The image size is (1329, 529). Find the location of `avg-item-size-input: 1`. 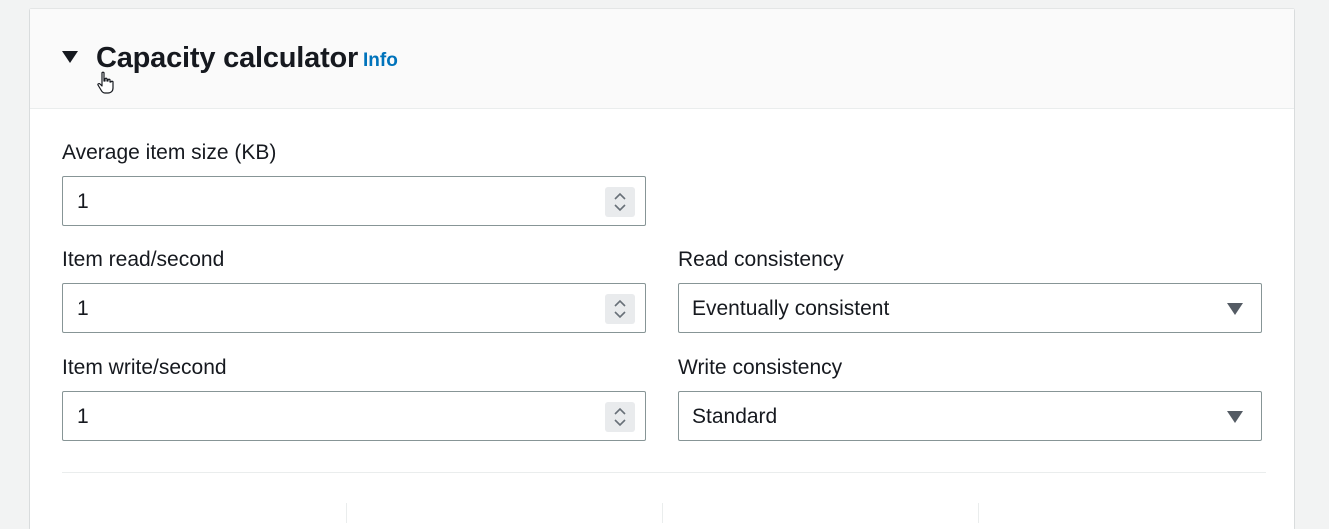

avg-item-size-input: 1 is located at coordinates (354, 201).